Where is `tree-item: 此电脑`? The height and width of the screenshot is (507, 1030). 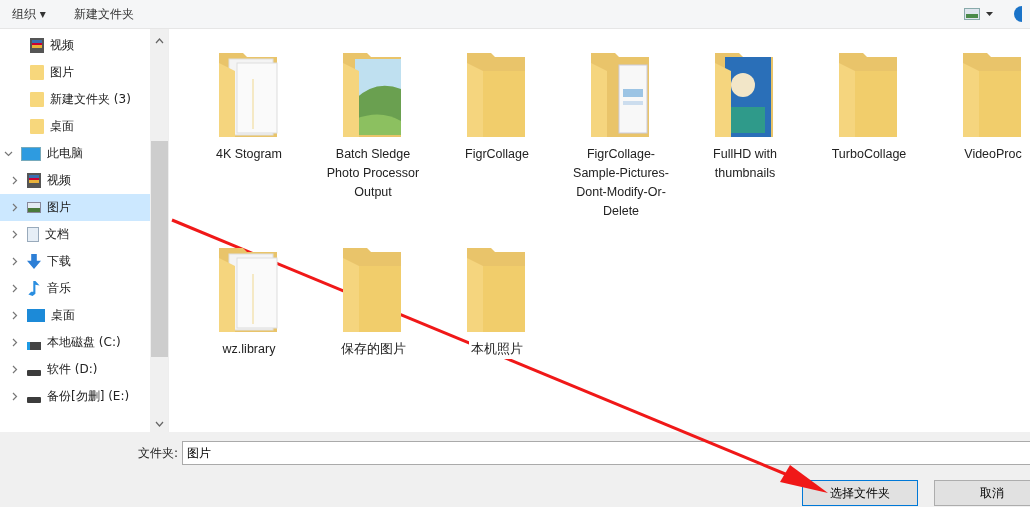 tree-item: 此电脑 is located at coordinates (75, 153).